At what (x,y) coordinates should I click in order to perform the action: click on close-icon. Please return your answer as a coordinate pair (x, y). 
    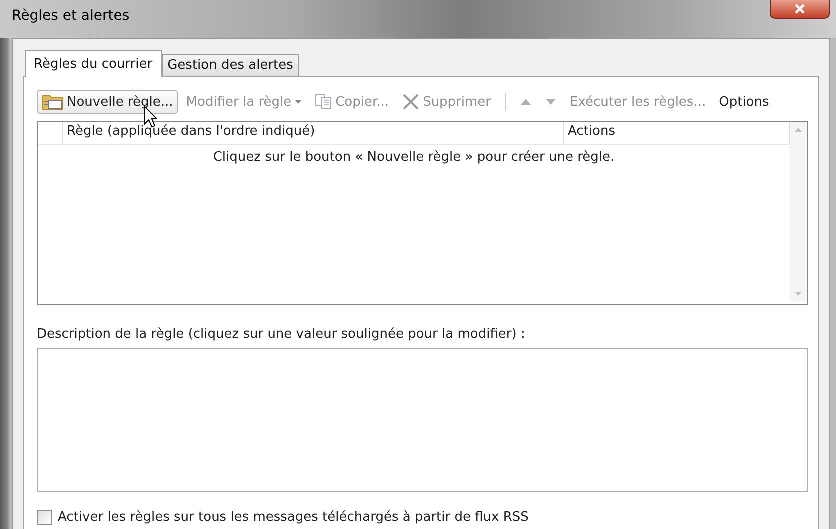
    Looking at the image, I should click on (800, 9).